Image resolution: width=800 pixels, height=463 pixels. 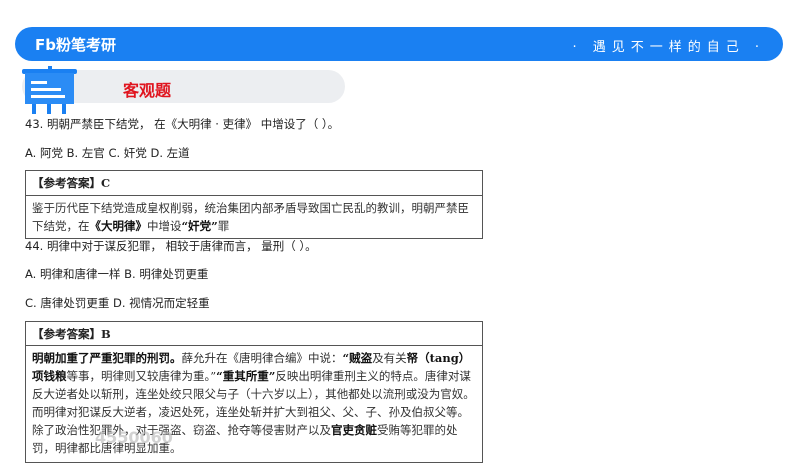 What do you see at coordinates (223, 226) in the screenshot?
I see `text: 罪` at bounding box center [223, 226].